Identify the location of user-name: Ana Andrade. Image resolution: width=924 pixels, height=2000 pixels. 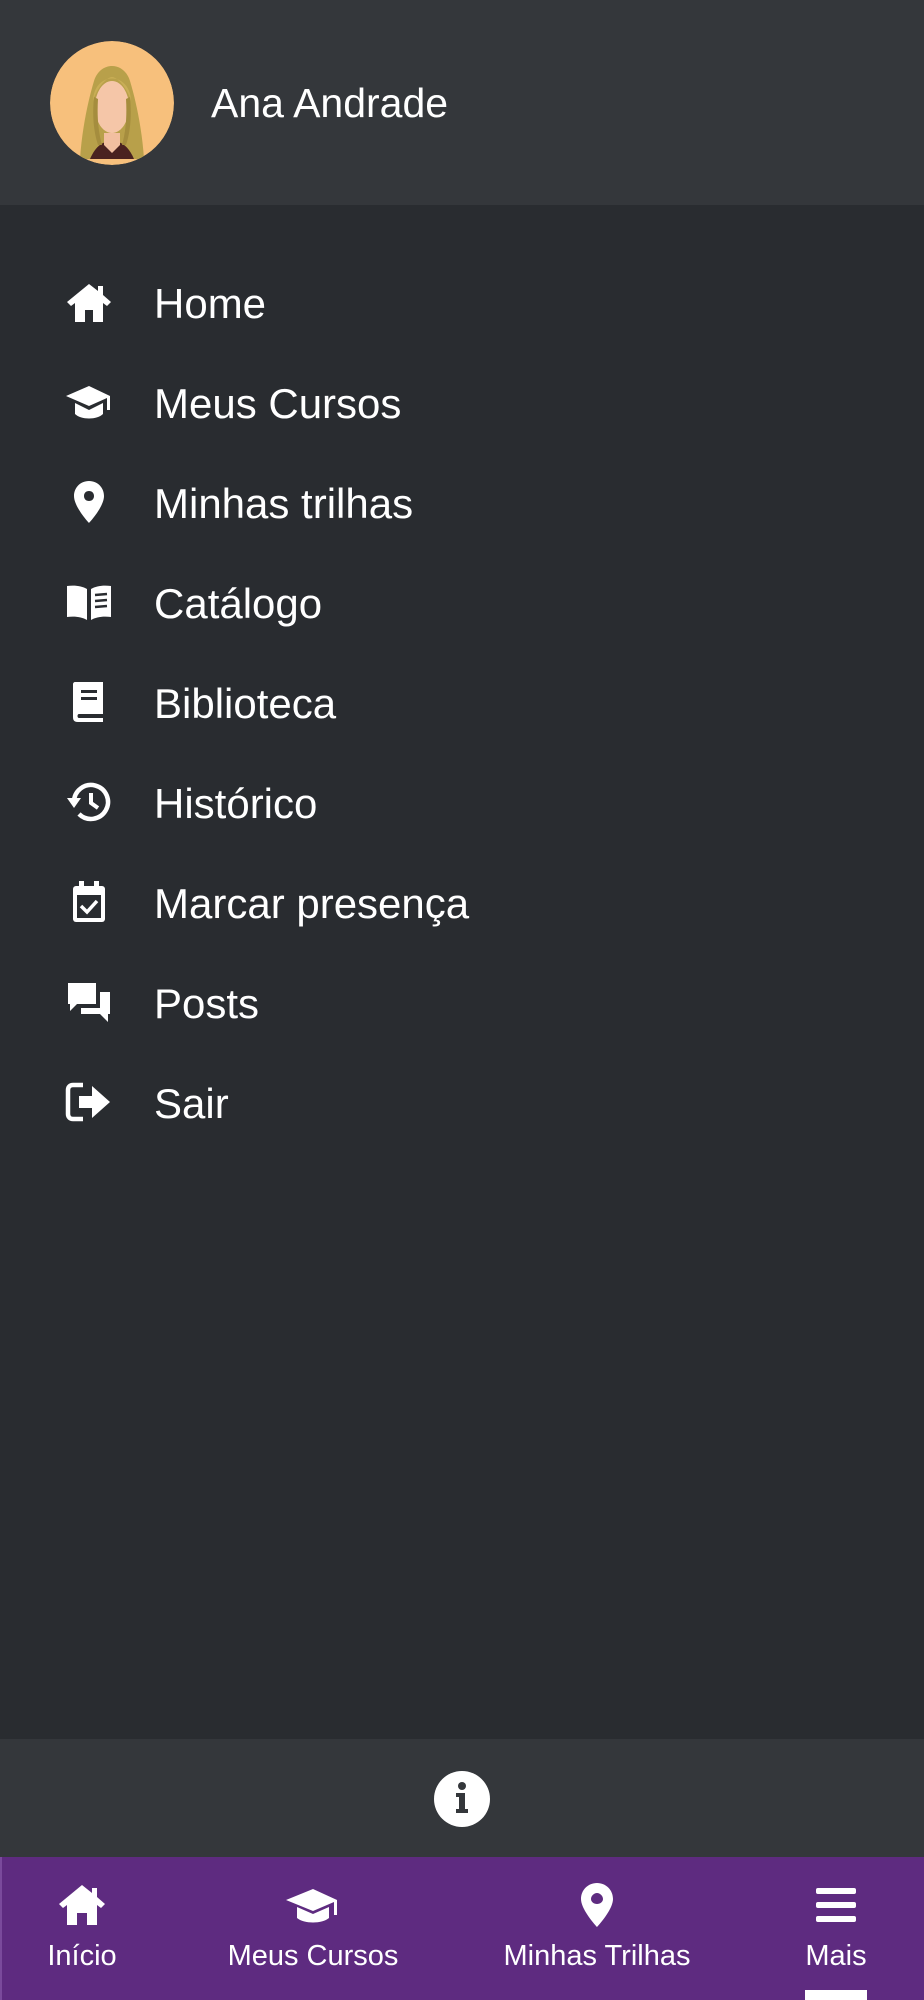
(330, 103).